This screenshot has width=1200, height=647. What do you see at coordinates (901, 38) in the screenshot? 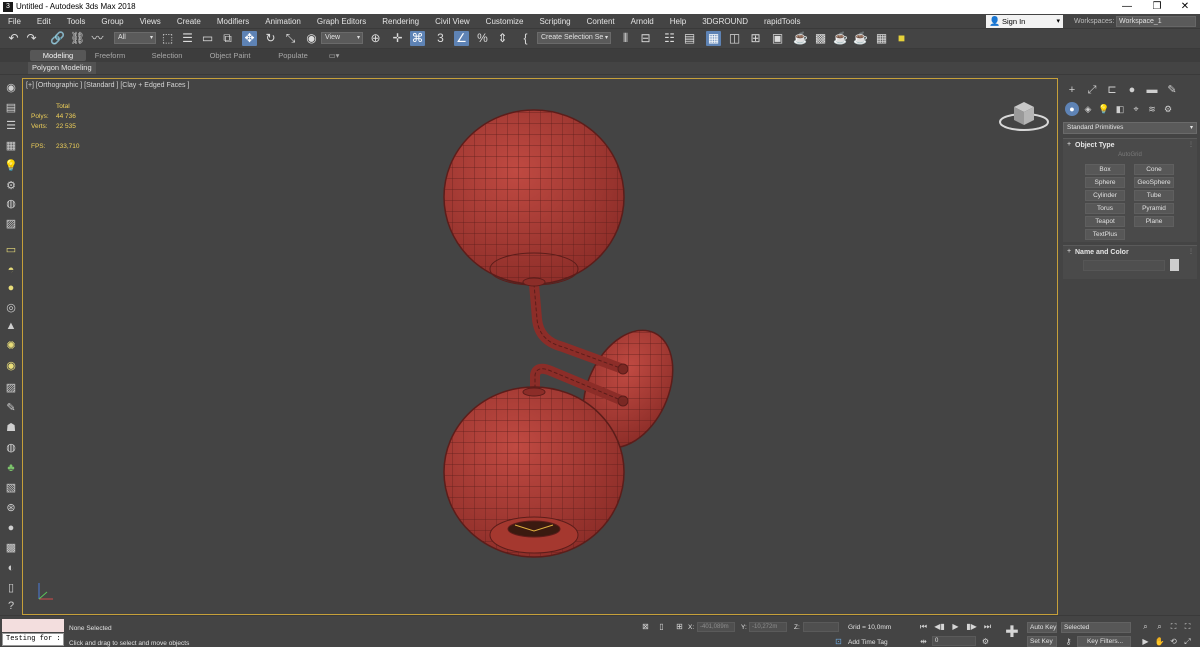
I see `script-plugin-icon: ■` at bounding box center [901, 38].